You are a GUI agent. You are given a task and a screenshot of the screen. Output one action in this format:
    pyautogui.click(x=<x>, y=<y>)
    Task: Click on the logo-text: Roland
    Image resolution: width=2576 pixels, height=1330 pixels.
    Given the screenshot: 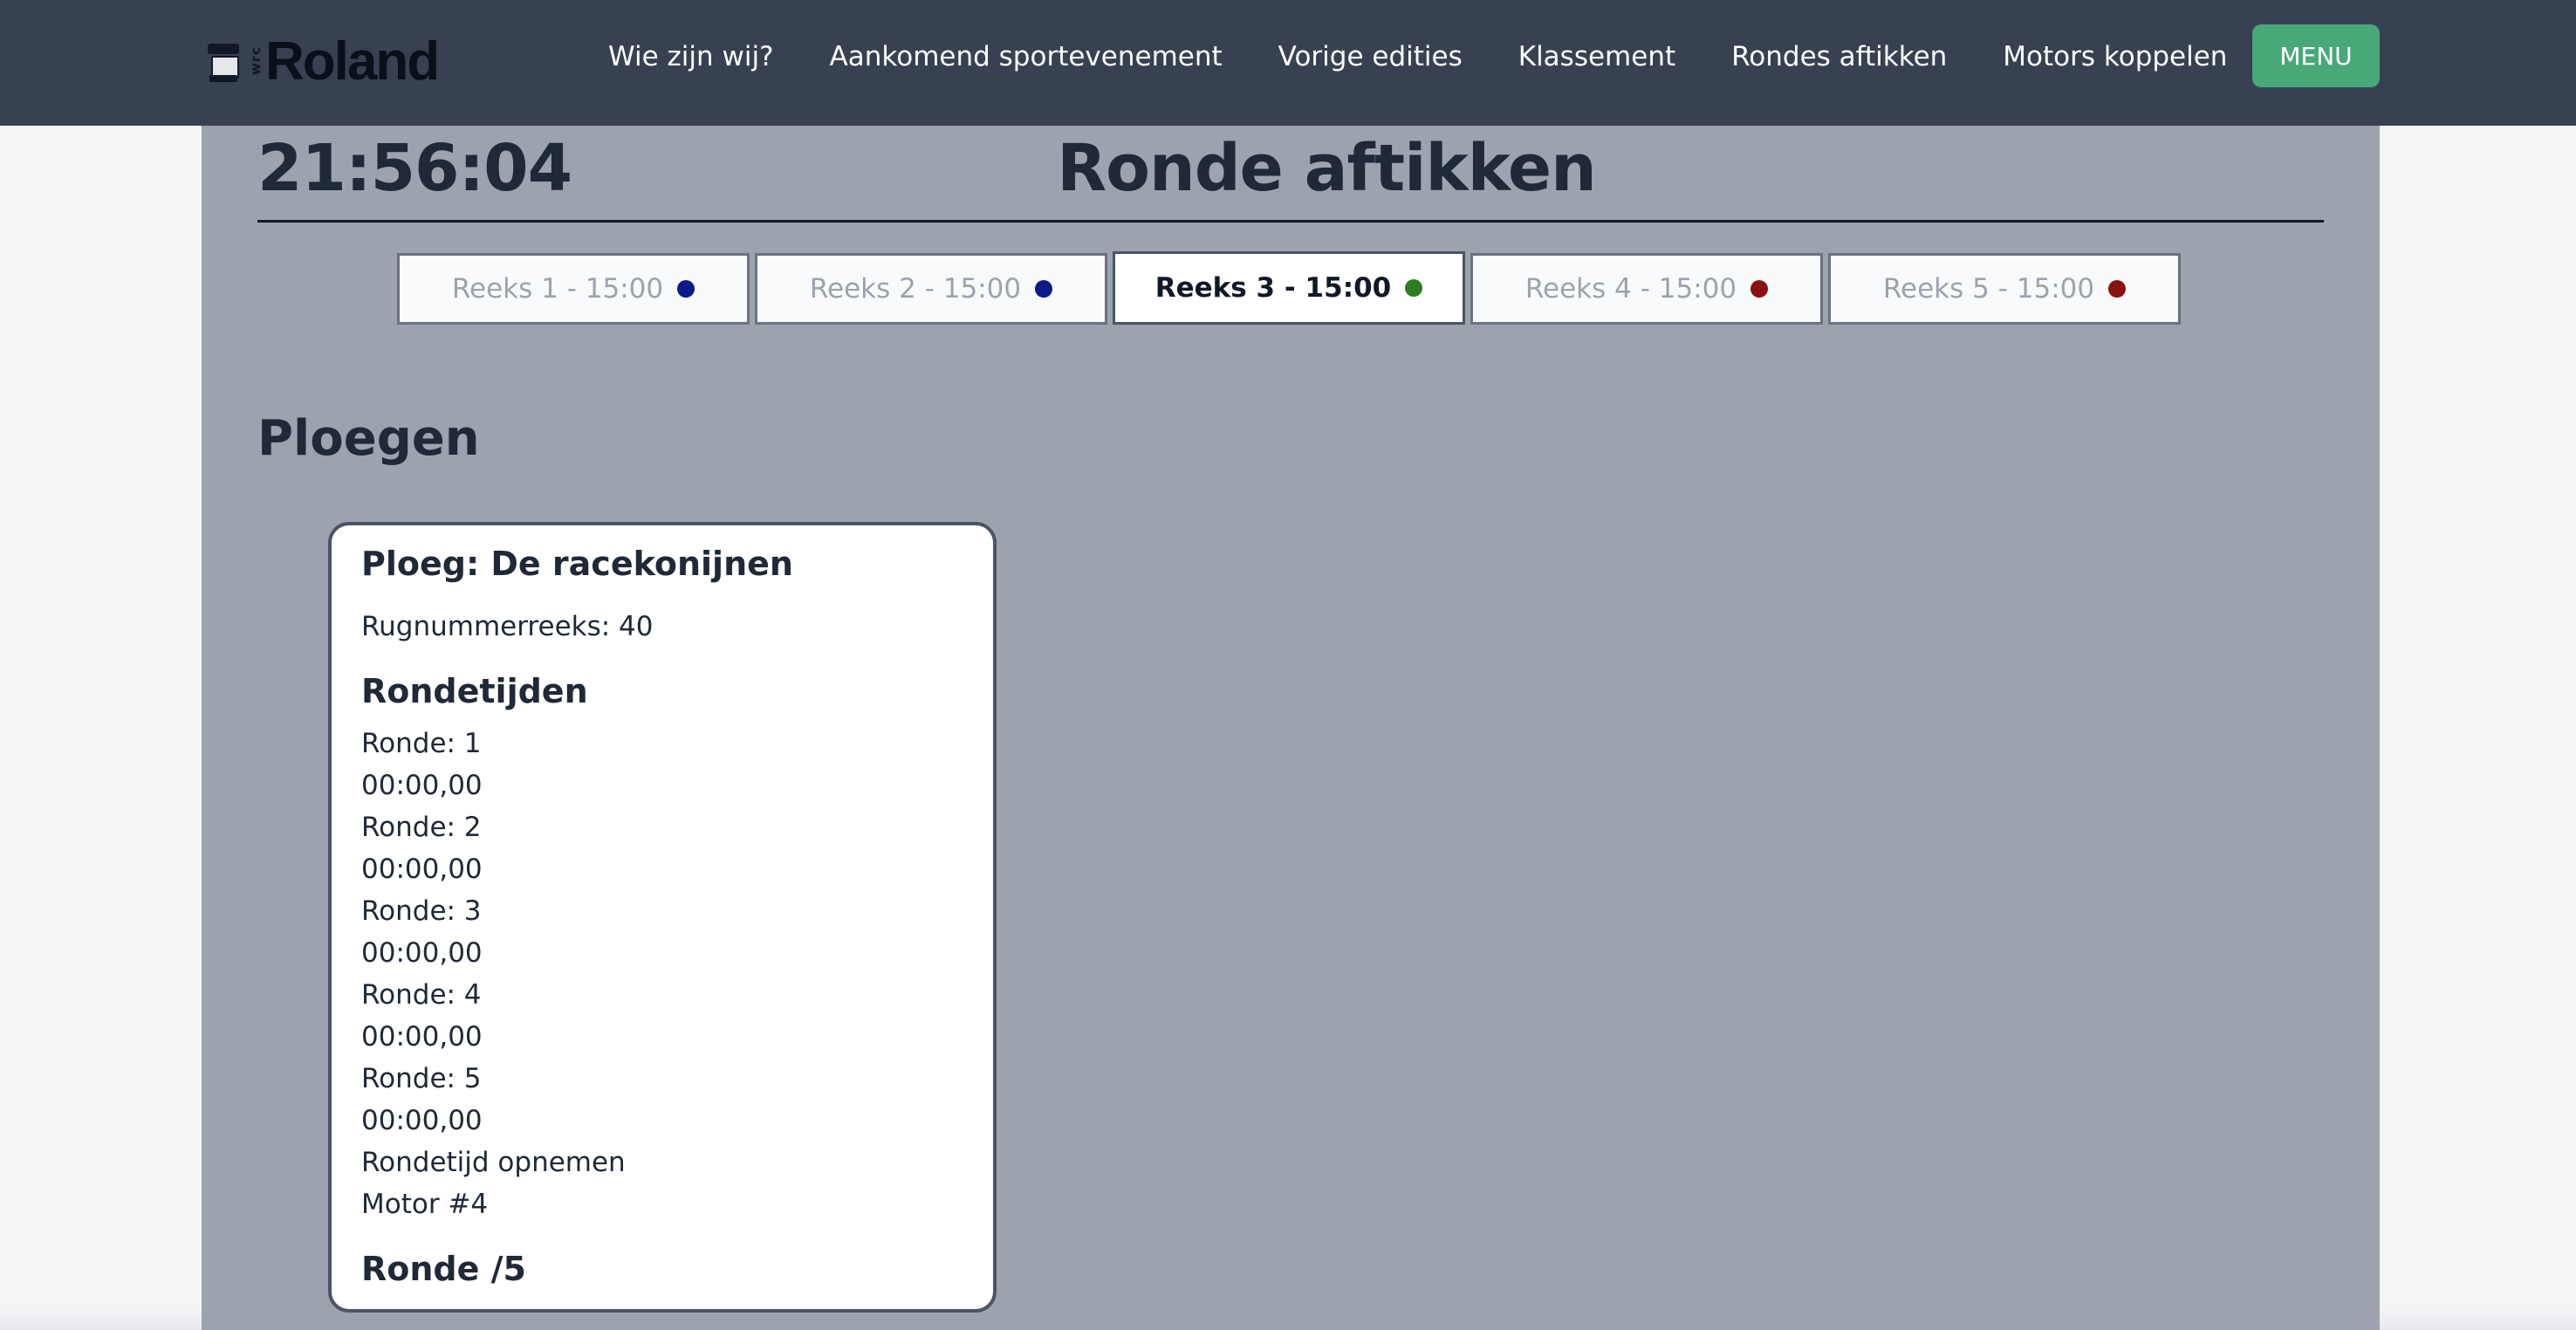 What is the action you would take?
    pyautogui.click(x=352, y=61)
    